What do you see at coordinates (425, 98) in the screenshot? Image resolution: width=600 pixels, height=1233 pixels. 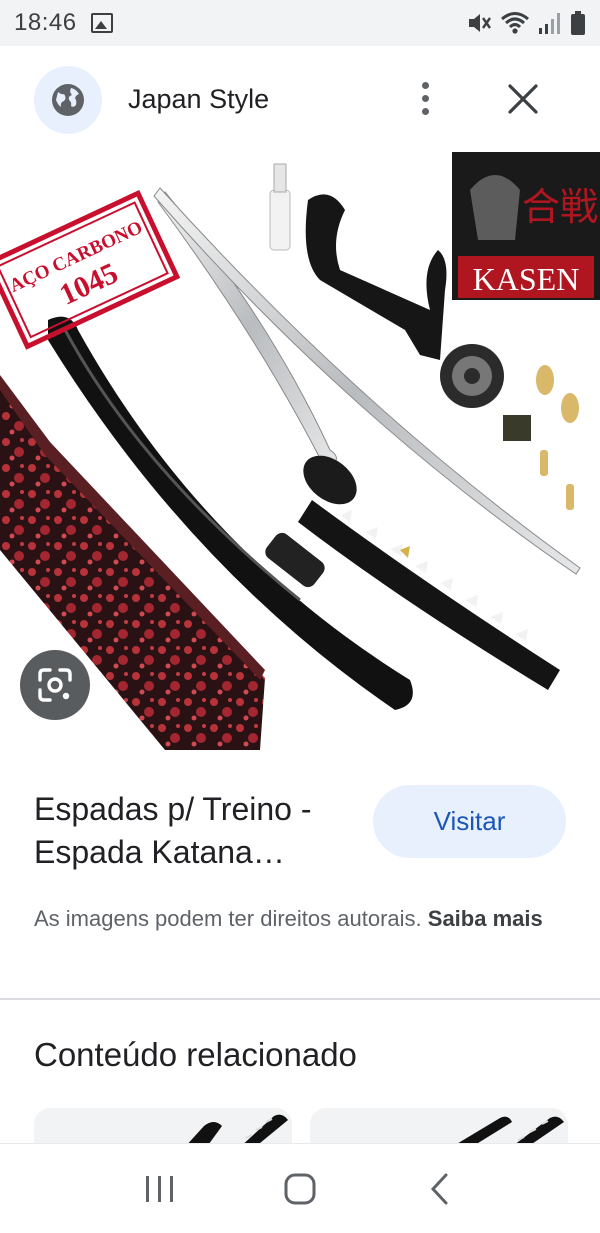 I see `more-options-button` at bounding box center [425, 98].